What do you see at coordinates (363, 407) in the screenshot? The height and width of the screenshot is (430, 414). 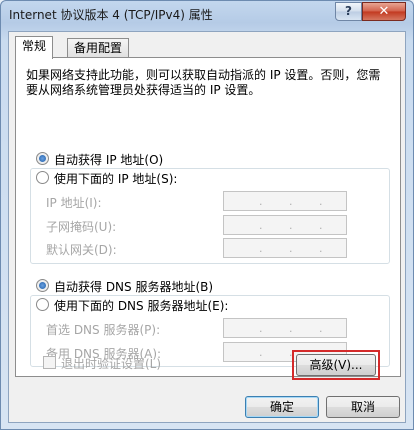 I see `cancel-button: 取消` at bounding box center [363, 407].